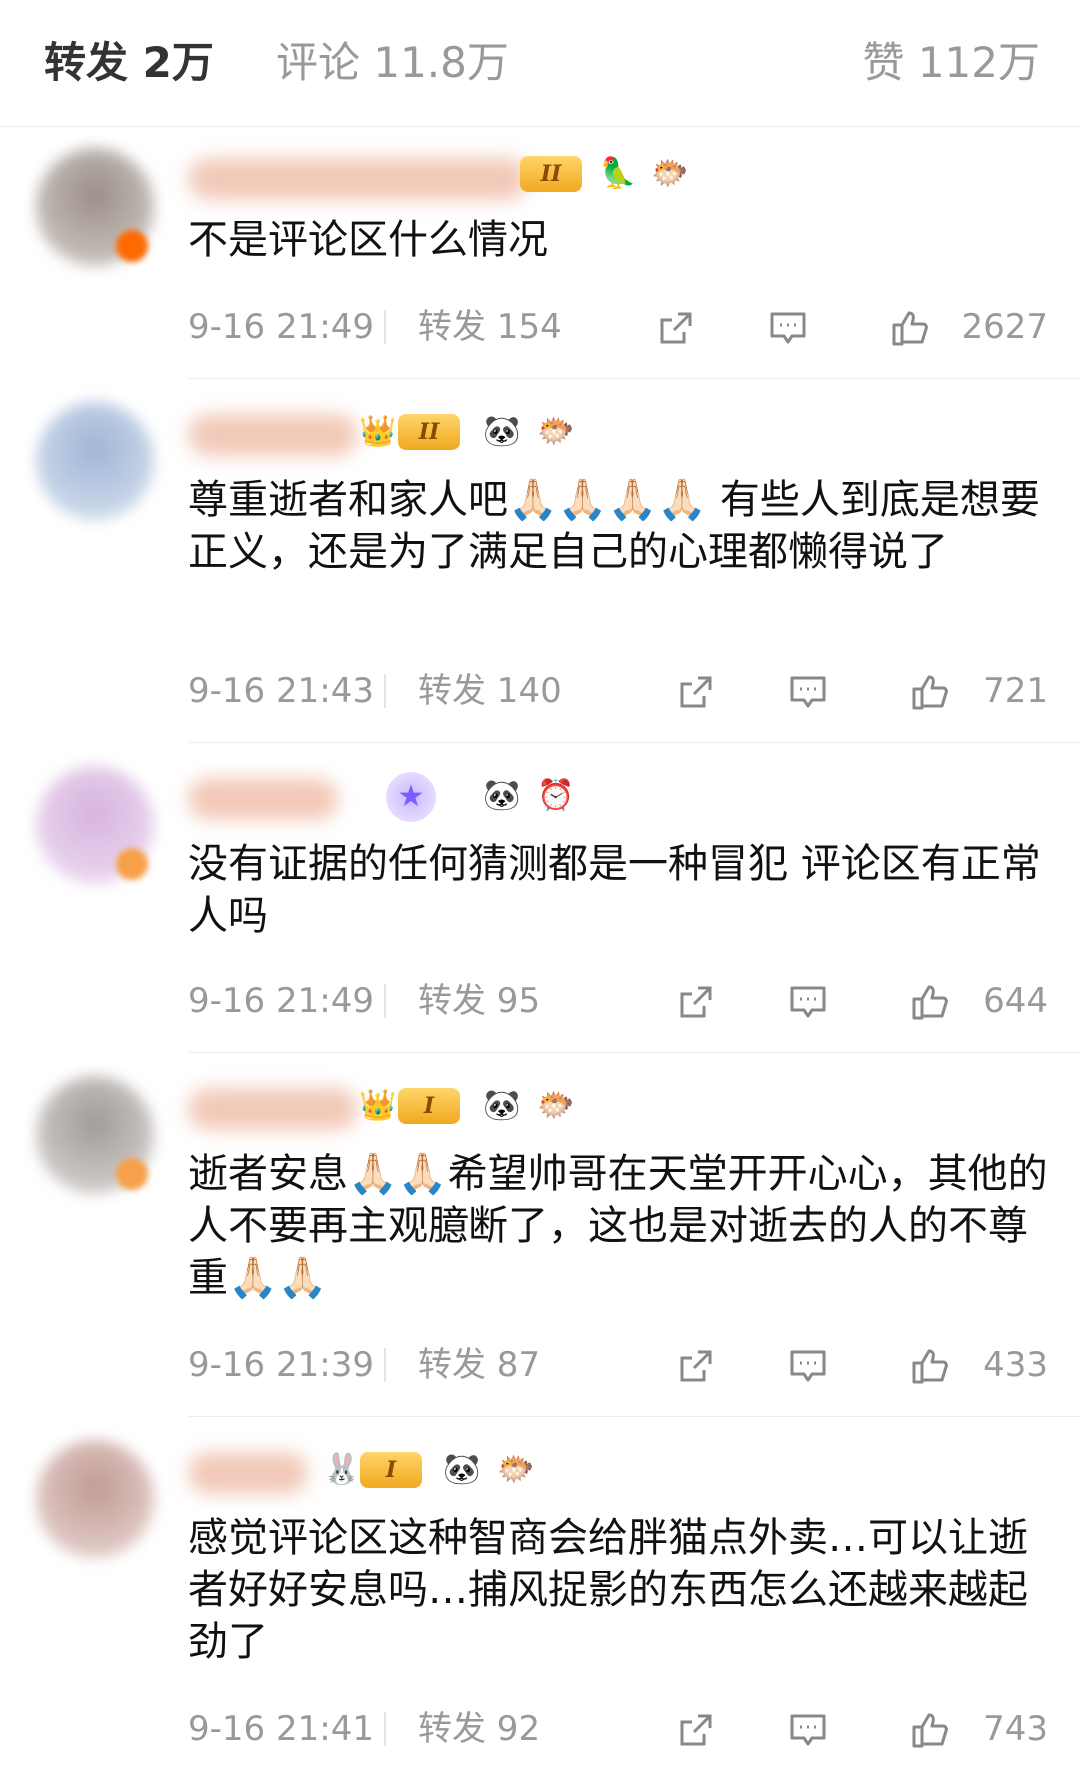 The width and height of the screenshot is (1080, 1791). Describe the element at coordinates (618, 1001) in the screenshot. I see `comment-meta: 9-16 21:49 转发 95 644` at that location.